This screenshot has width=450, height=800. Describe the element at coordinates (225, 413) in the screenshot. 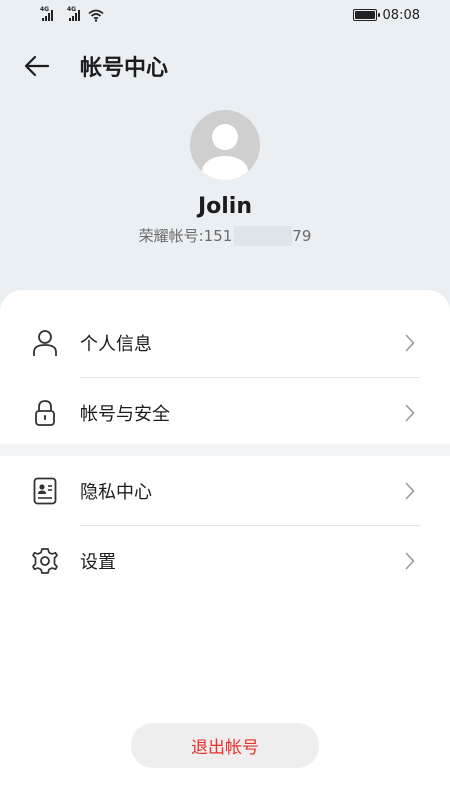

I see `menu-item-account-security: 帐号与安全` at that location.